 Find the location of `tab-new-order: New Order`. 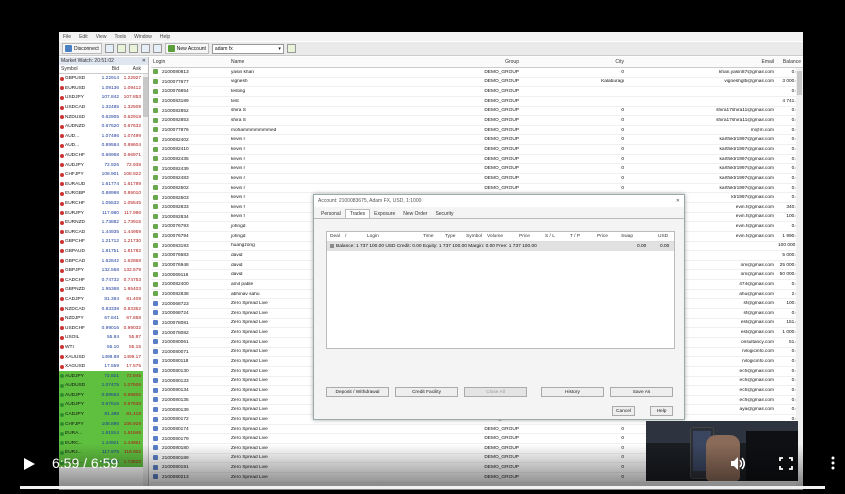

tab-new-order: New Order is located at coordinates (415, 213).